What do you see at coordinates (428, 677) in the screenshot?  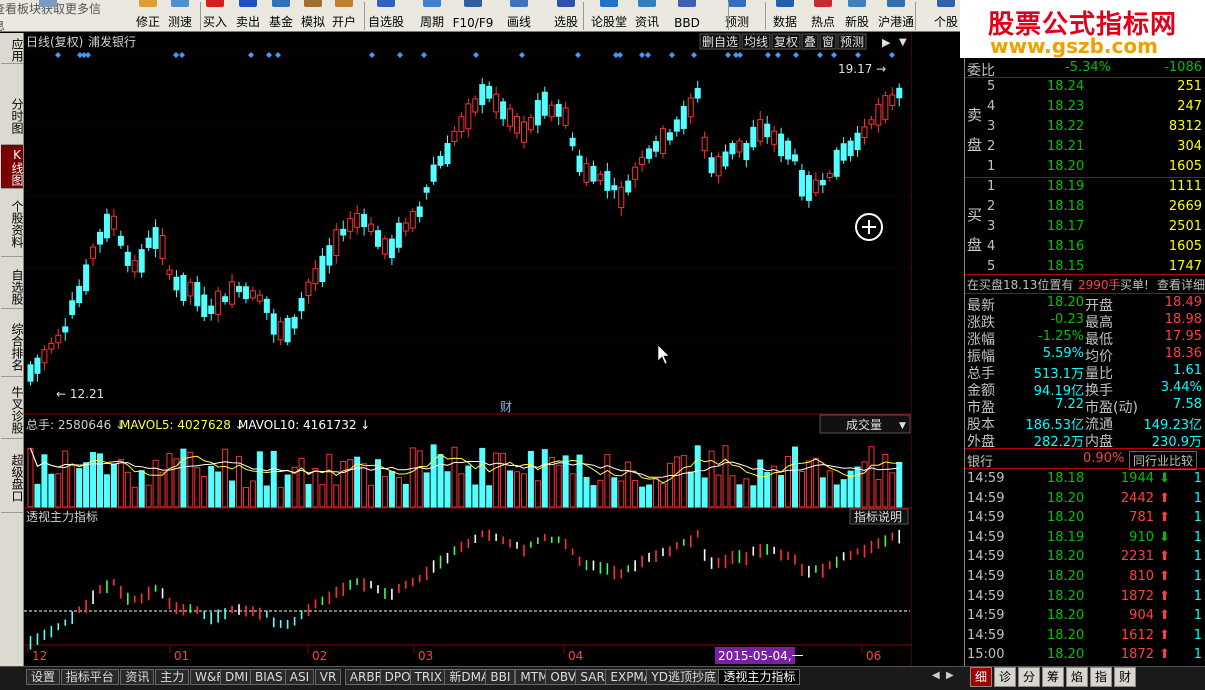 I see `indicator-tab: TRIX` at bounding box center [428, 677].